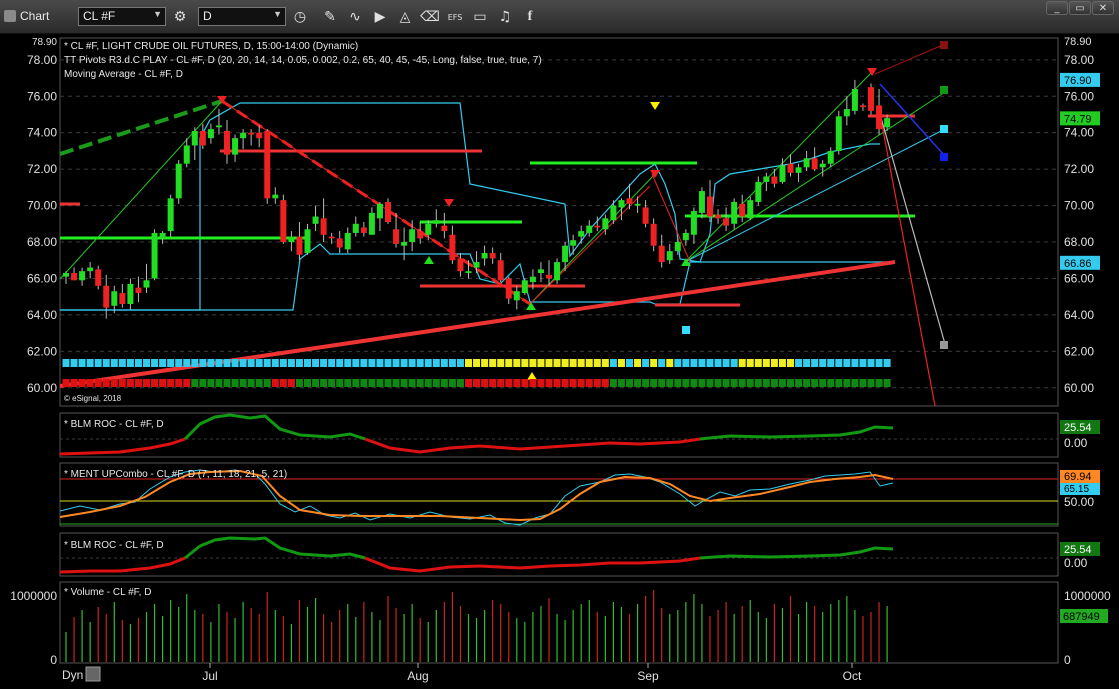 The width and height of the screenshot is (1119, 689). What do you see at coordinates (93, 674) in the screenshot?
I see `magnet-icon` at bounding box center [93, 674].